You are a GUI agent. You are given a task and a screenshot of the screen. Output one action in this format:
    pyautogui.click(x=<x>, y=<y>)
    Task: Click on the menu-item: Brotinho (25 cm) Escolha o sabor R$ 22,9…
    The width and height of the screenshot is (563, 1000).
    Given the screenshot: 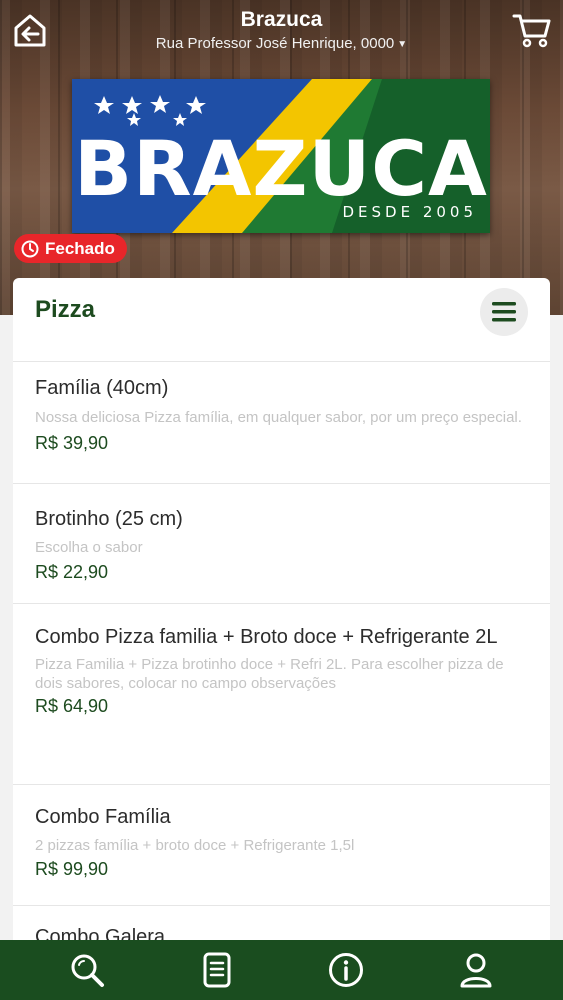 What is the action you would take?
    pyautogui.click(x=281, y=544)
    